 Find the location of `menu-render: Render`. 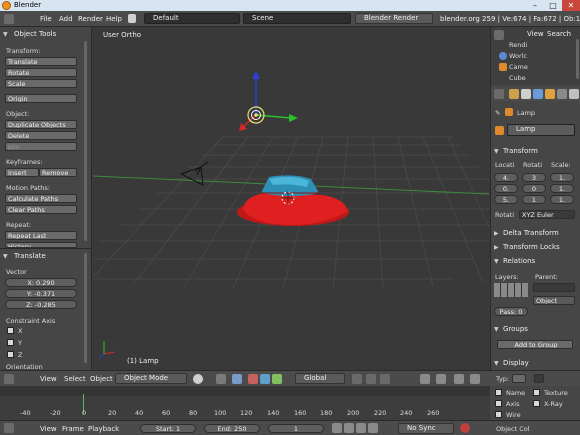

menu-render: Render is located at coordinates (90, 19).